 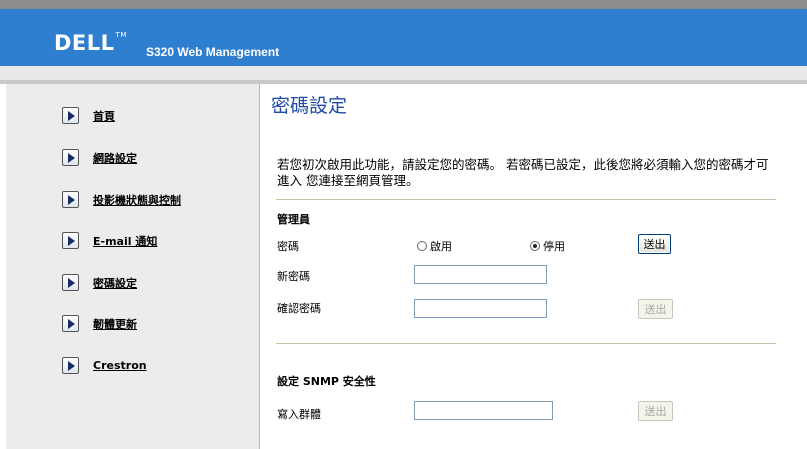 What do you see at coordinates (299, 308) in the screenshot?
I see `confirm-password-label: 確認密碼` at bounding box center [299, 308].